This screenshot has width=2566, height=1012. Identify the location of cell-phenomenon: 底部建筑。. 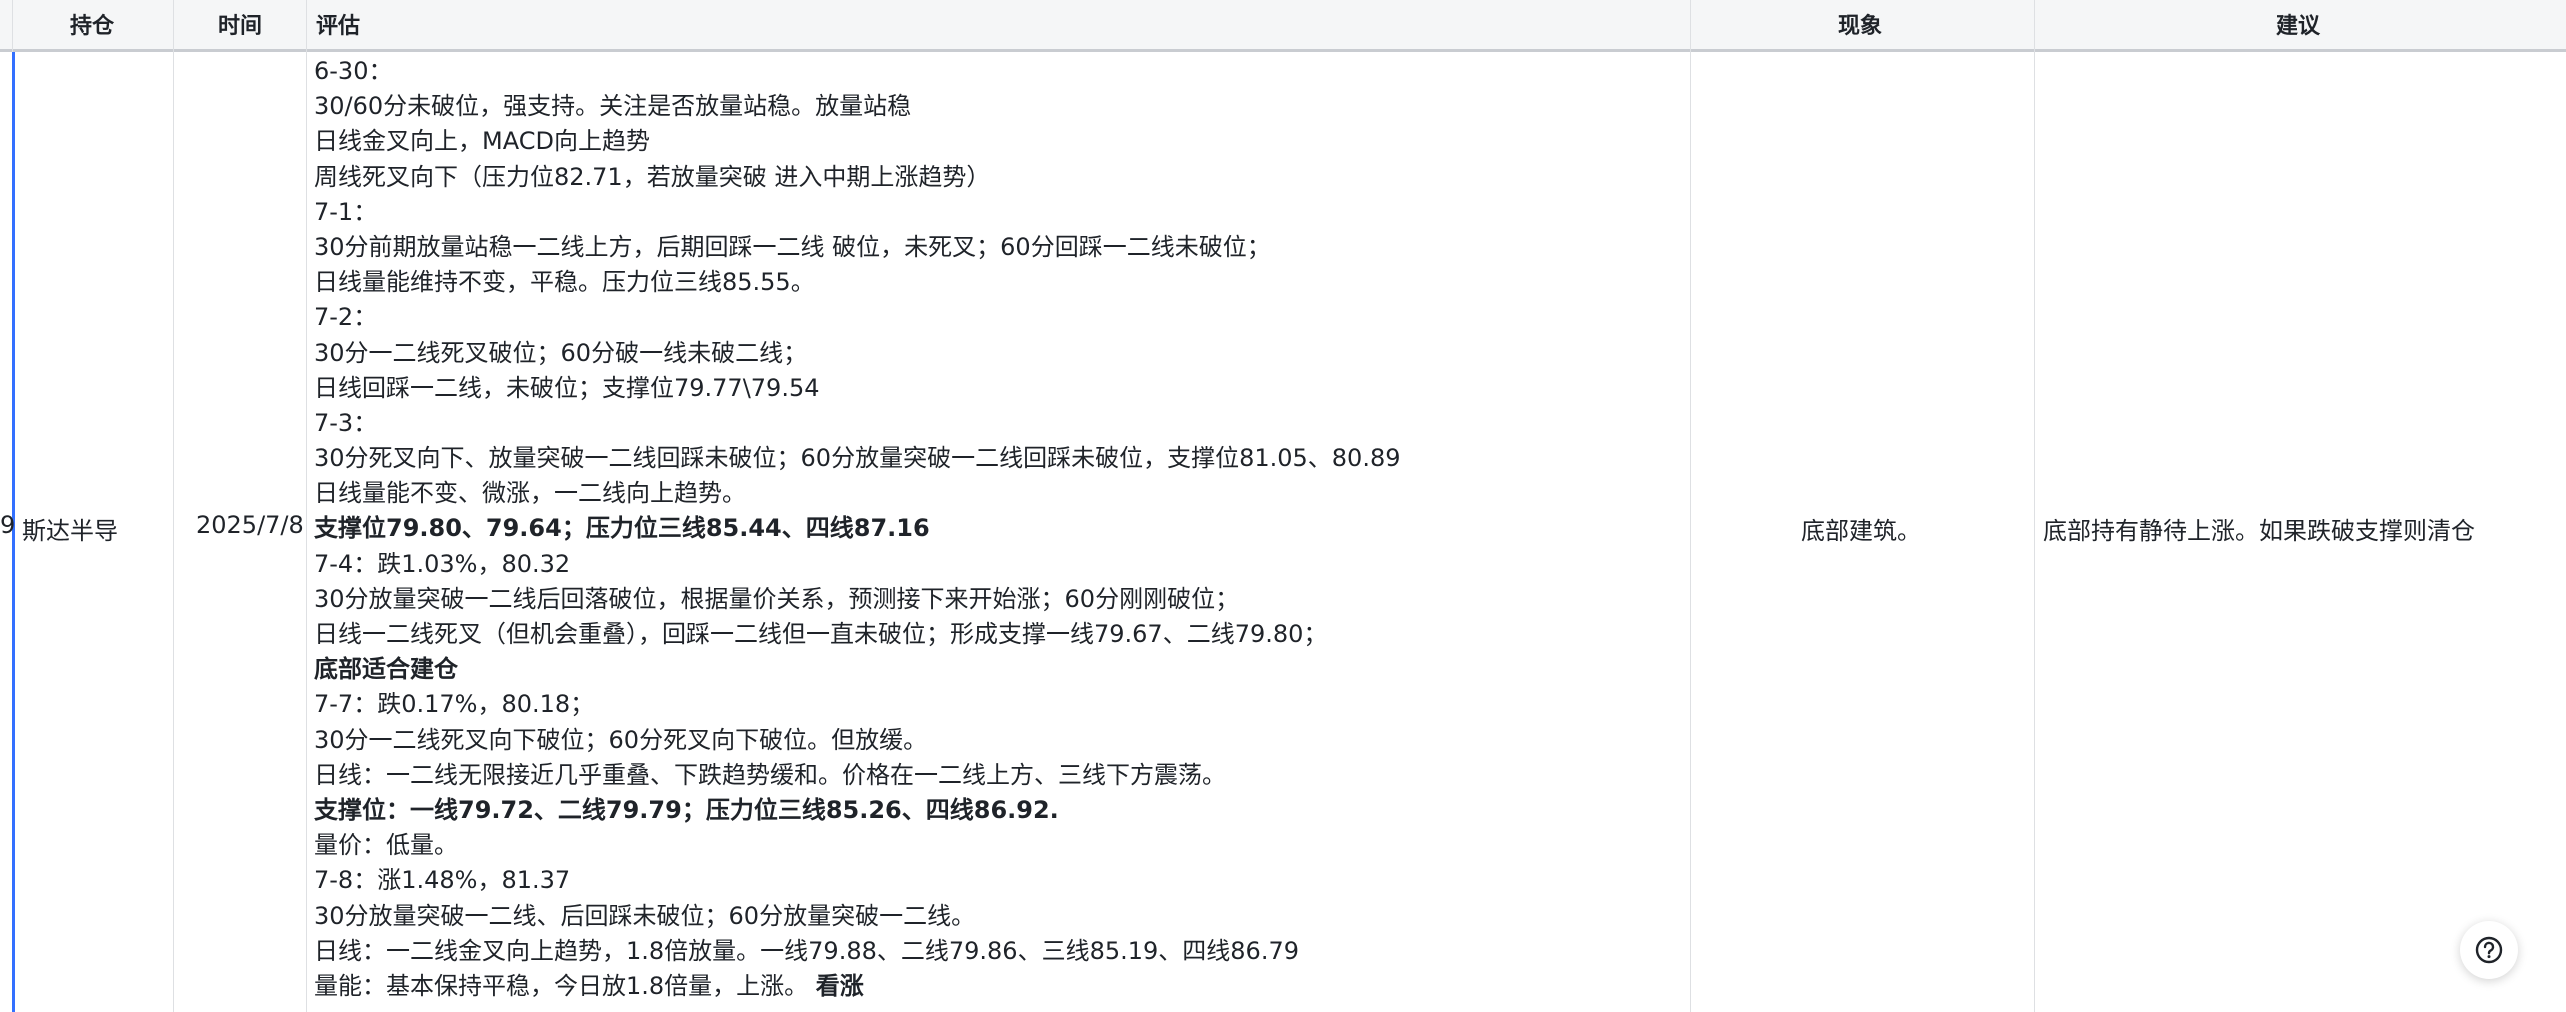
(1861, 528).